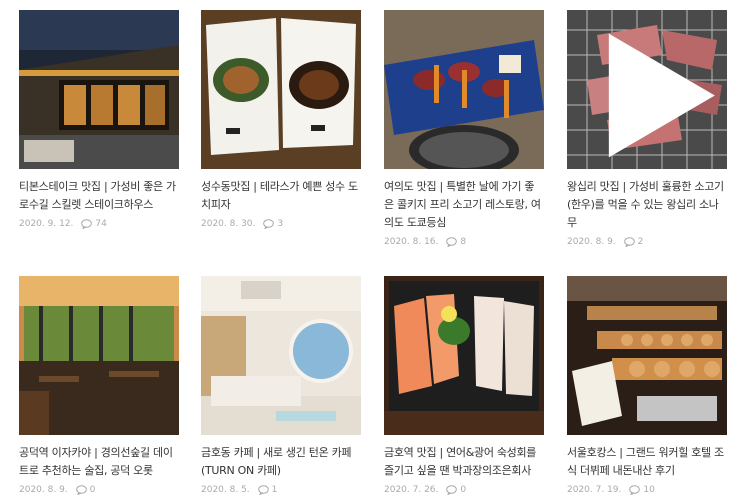 The height and width of the screenshot is (504, 743). I want to click on comment-count: 2, so click(640, 242).